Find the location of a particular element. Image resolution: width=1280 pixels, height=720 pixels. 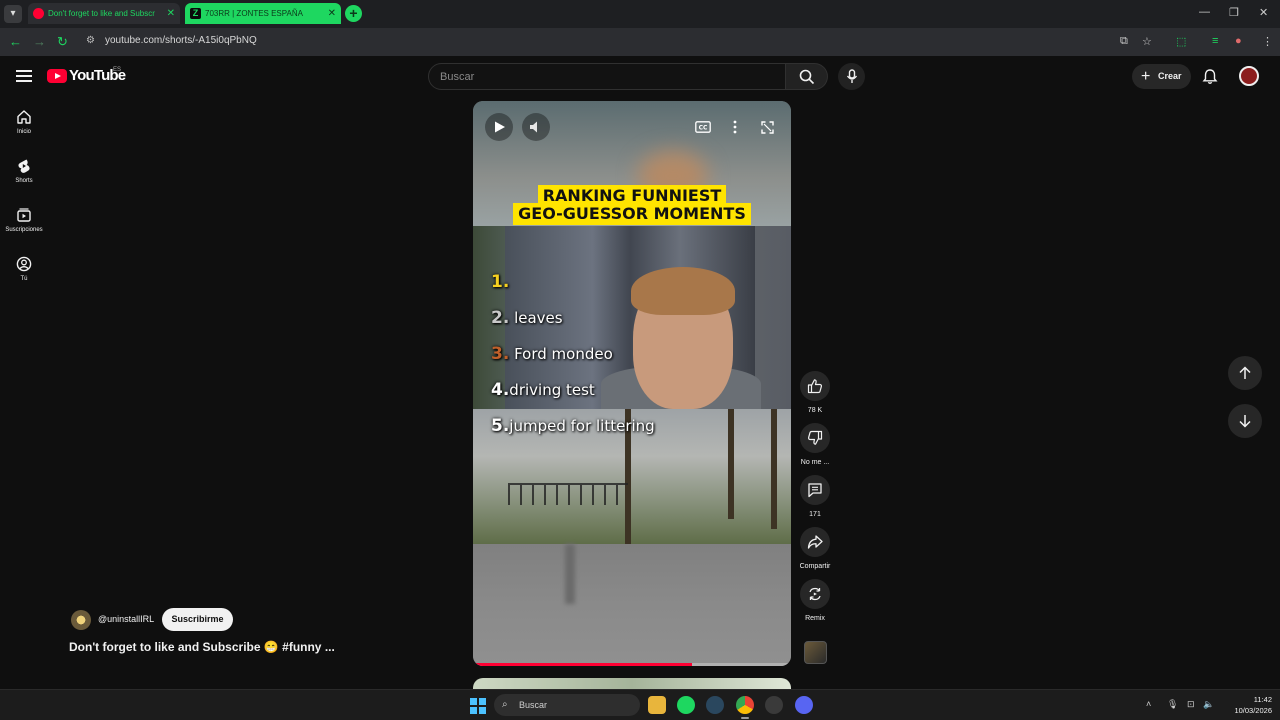

remix-label: Remix is located at coordinates (815, 618).